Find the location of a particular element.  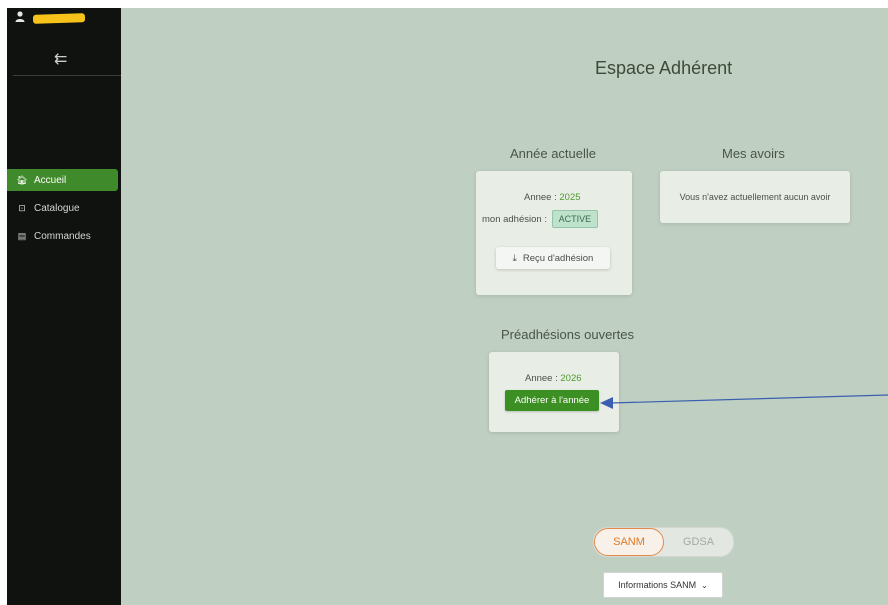

user-row is located at coordinates (64, 18).